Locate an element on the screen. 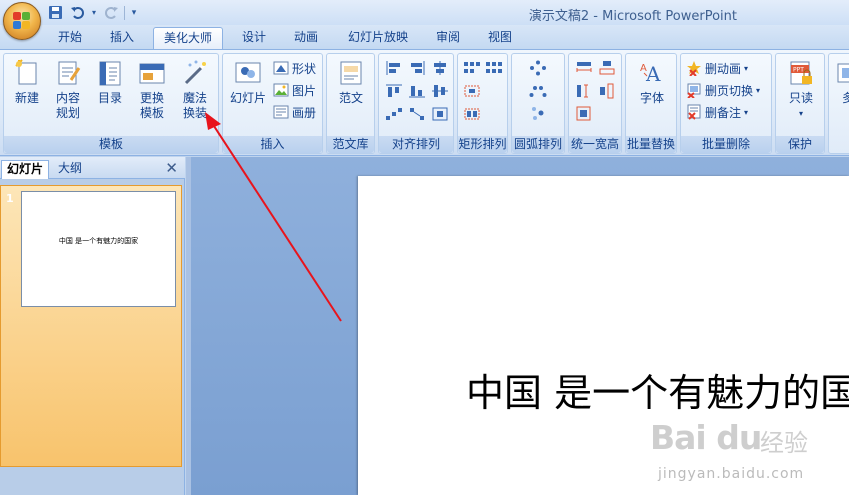 This screenshot has width=849, height=495. pane-tabs: 幻灯片 大纲 ✕ is located at coordinates (92, 168).